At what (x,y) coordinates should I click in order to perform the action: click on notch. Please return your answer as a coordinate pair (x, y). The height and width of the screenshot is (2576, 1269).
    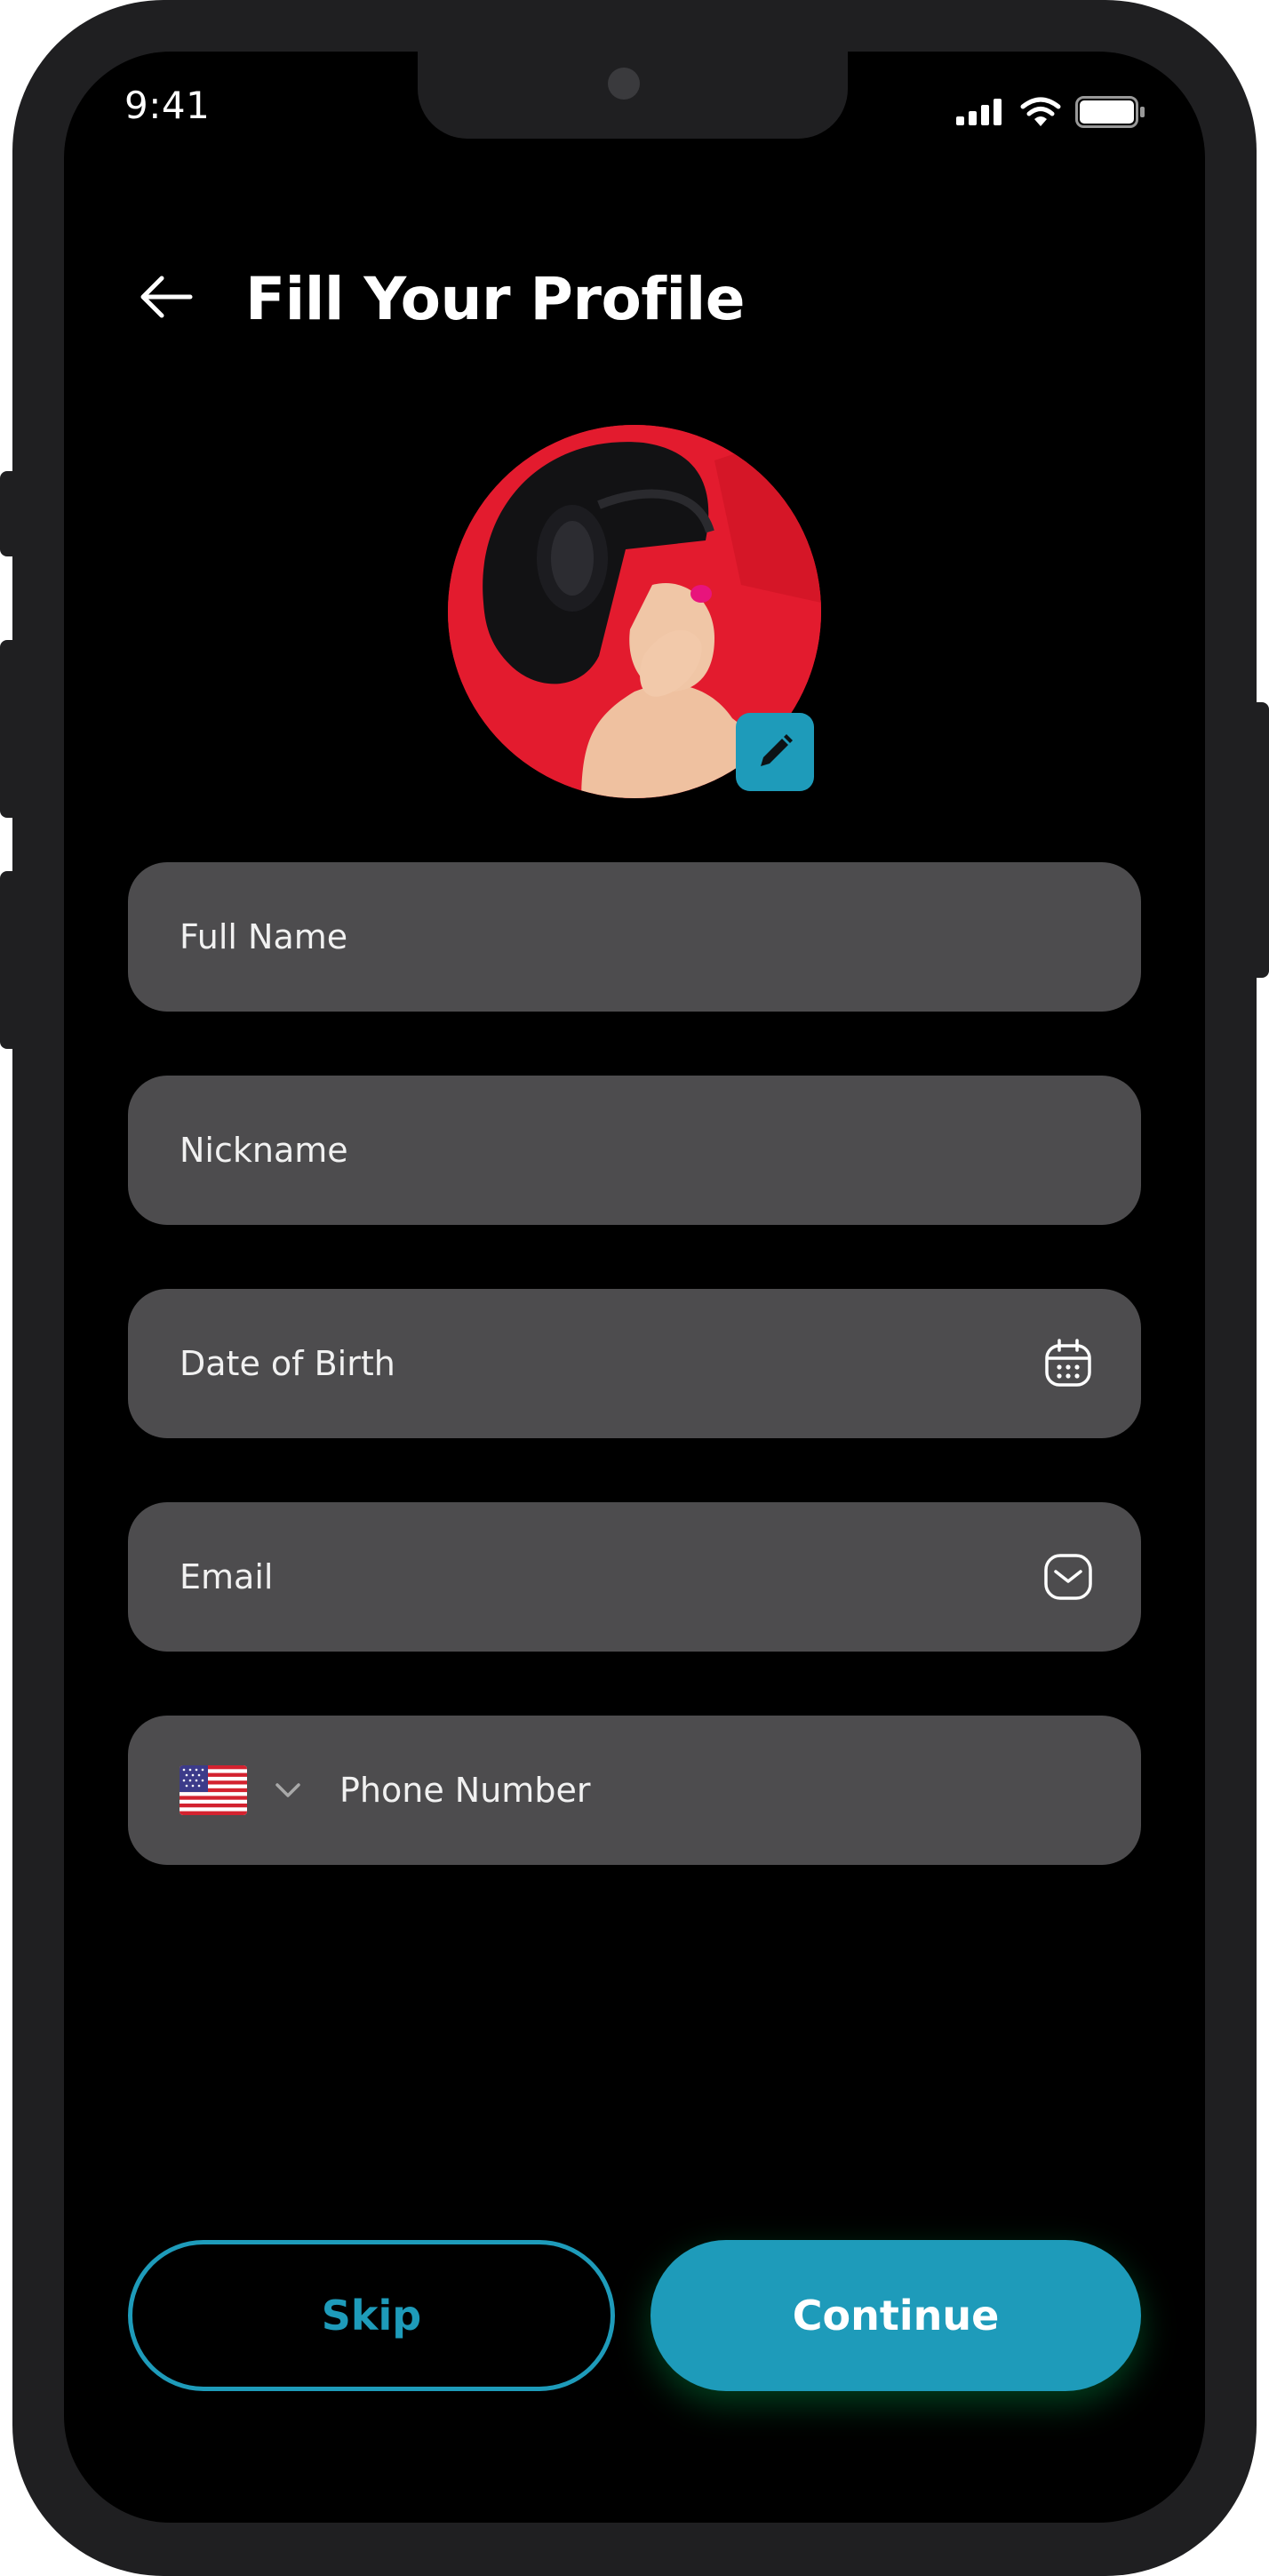
    Looking at the image, I should click on (633, 95).